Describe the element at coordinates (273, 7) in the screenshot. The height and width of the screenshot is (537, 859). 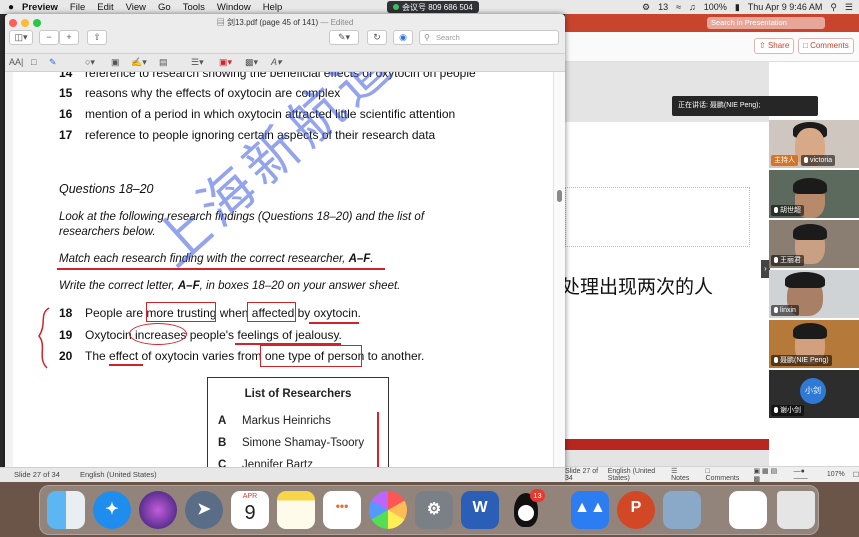
I see `menu-help: Help` at that location.